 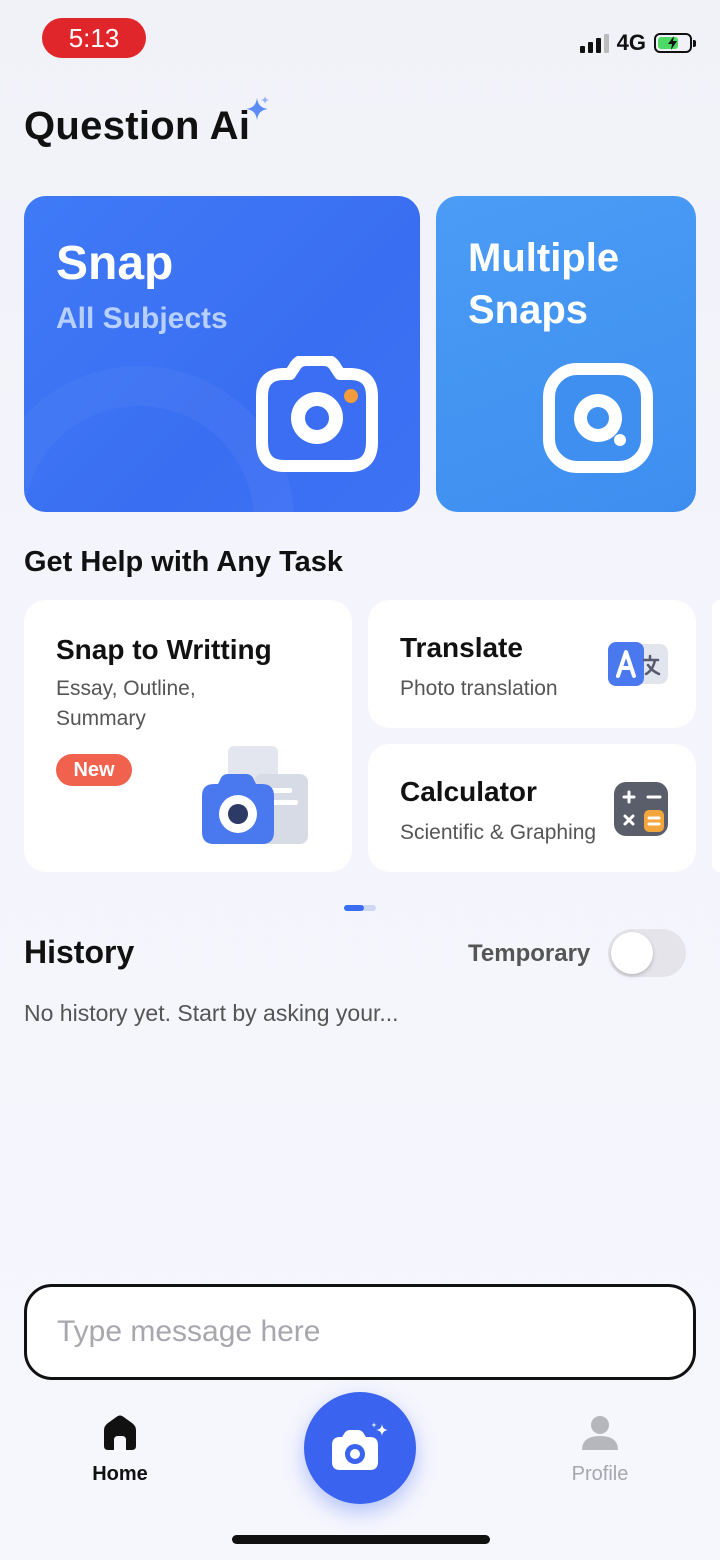 I want to click on status-icons: 4G, so click(x=637, y=43).